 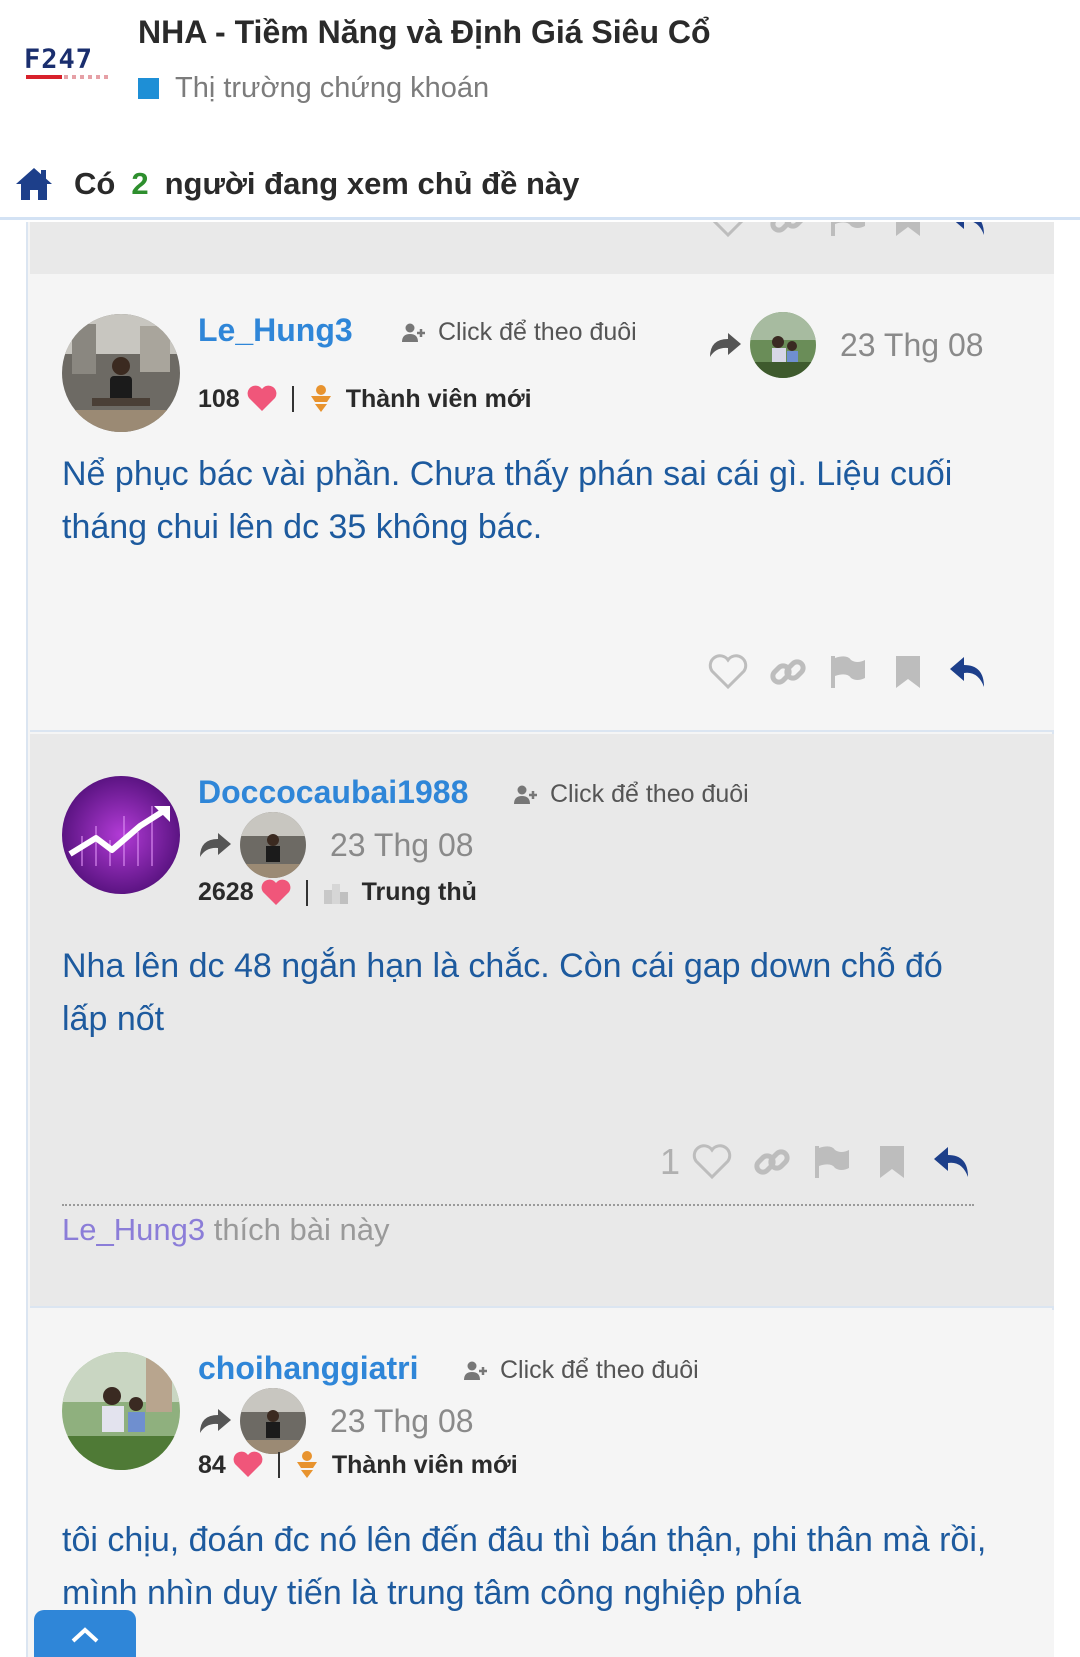 I want to click on reputation-count: 84, so click(x=212, y=1464).